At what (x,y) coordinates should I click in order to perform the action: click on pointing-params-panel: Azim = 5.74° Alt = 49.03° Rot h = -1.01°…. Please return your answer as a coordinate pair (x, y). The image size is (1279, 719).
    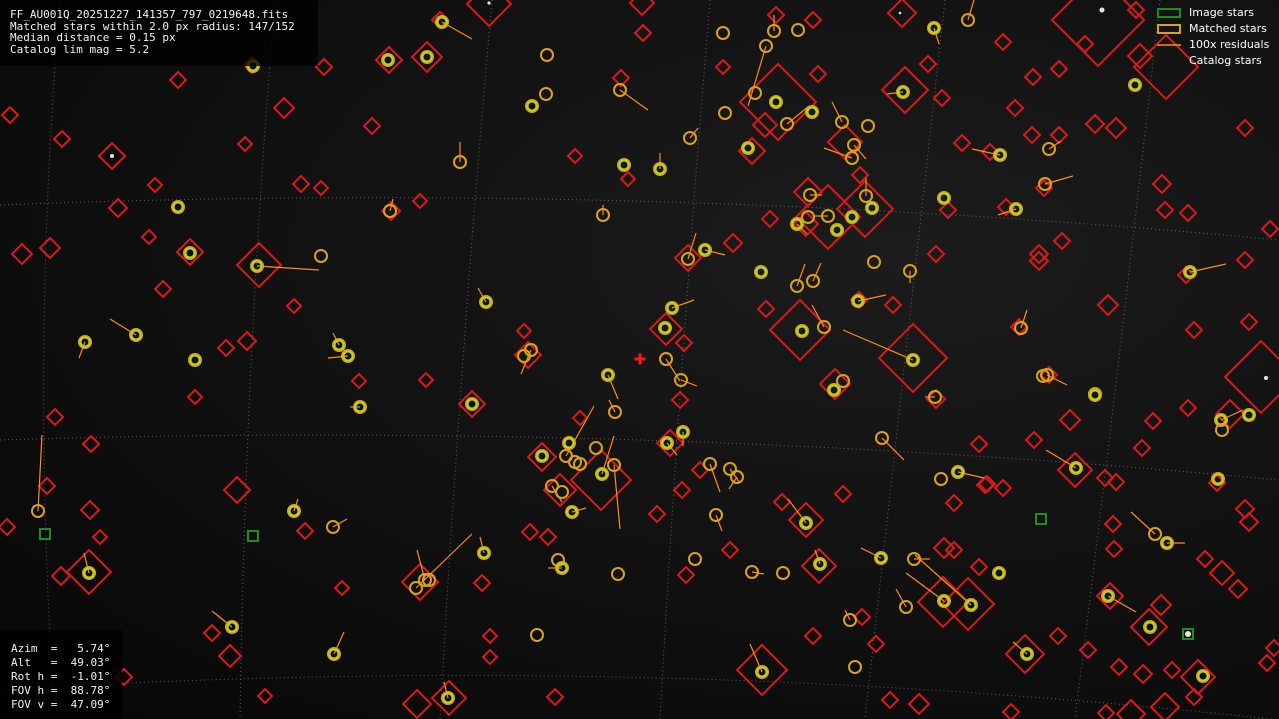
    Looking at the image, I should click on (61, 674).